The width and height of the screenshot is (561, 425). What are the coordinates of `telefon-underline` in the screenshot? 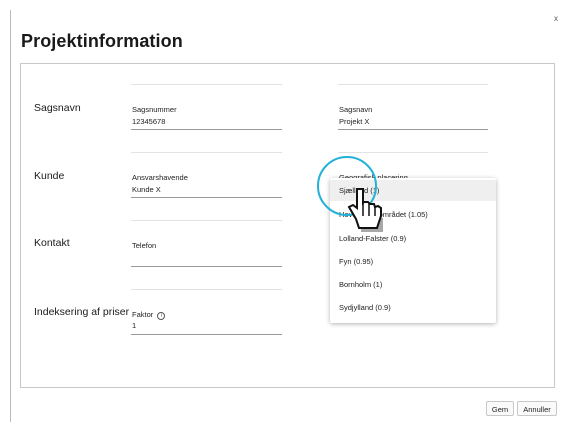 It's located at (206, 266).